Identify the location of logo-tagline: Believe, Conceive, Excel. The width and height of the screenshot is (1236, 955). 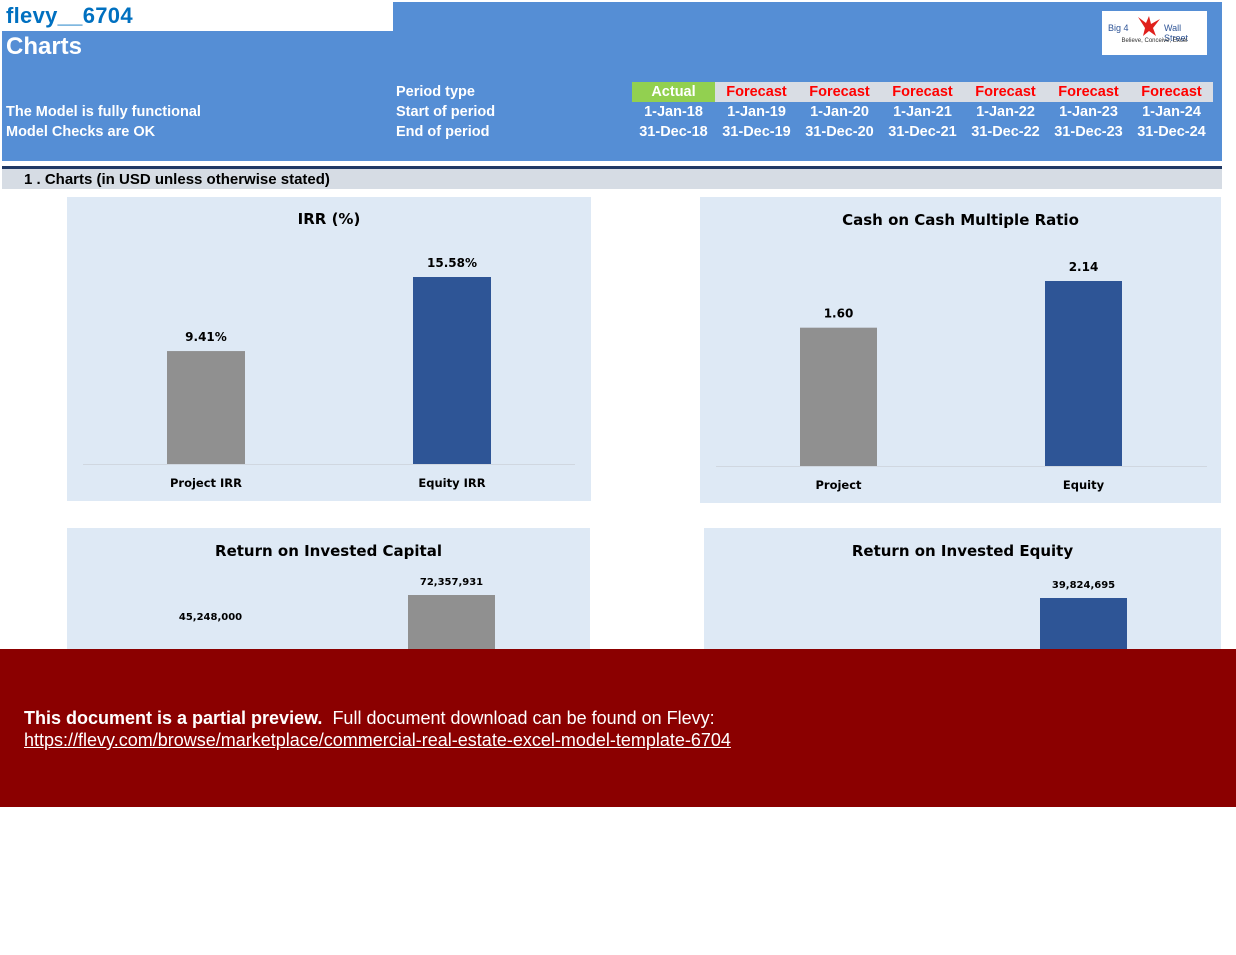
(1154, 41).